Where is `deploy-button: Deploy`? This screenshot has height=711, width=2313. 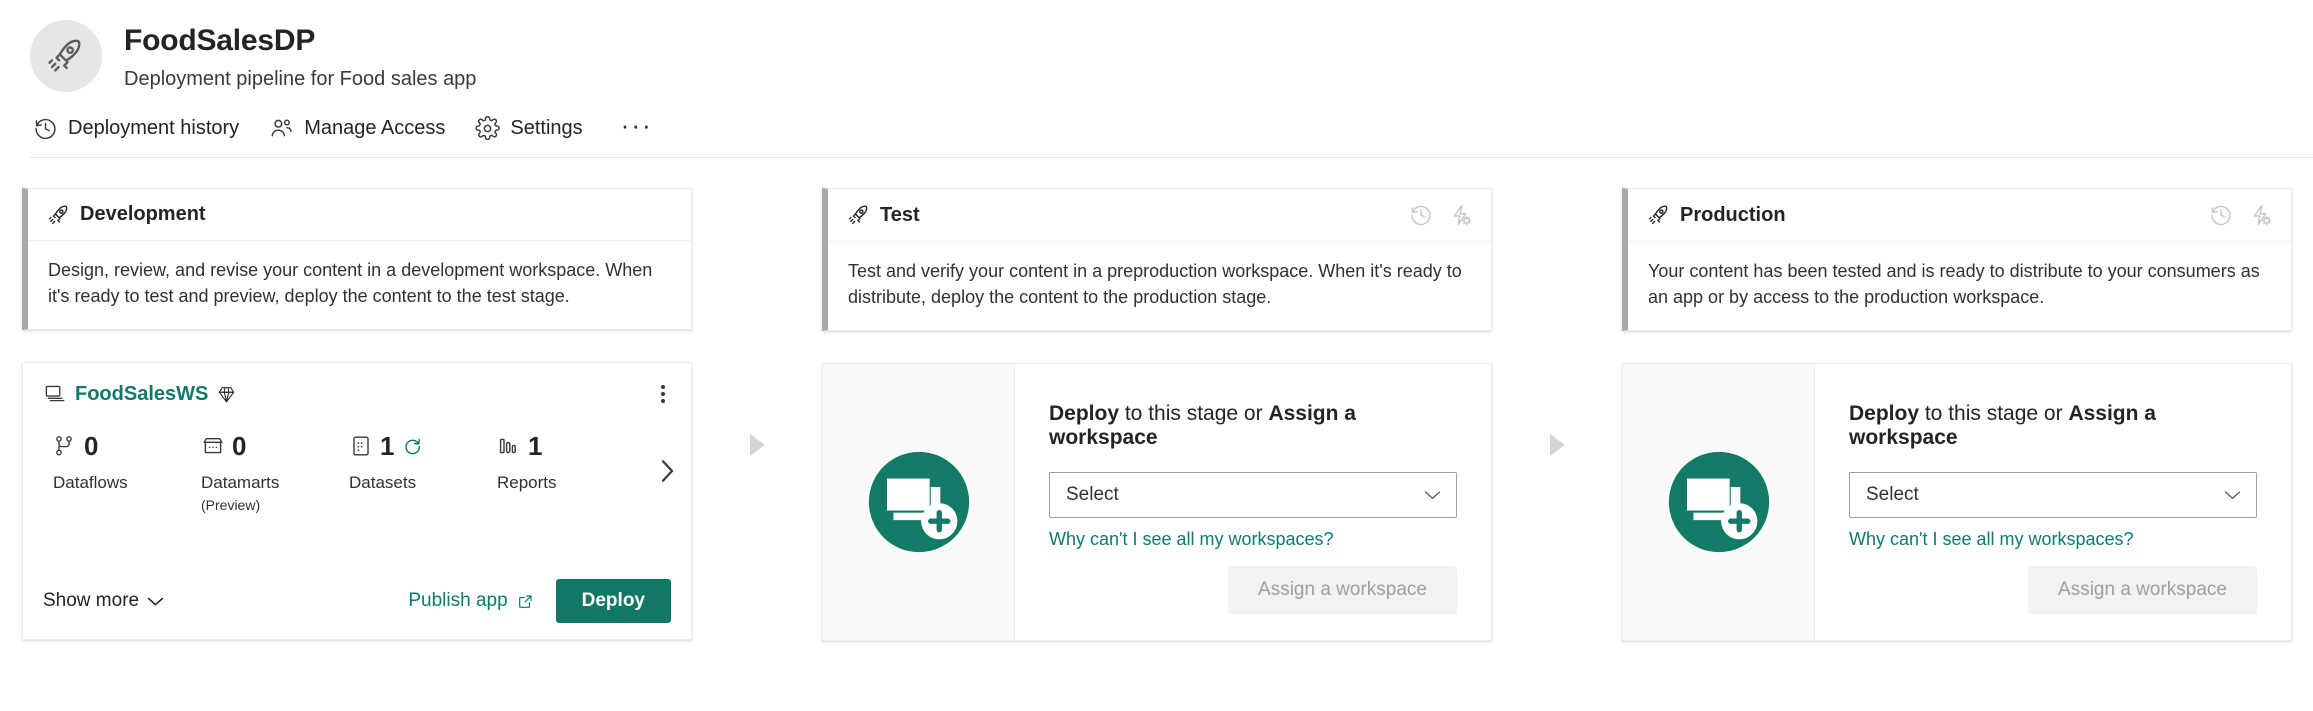 deploy-button: Deploy is located at coordinates (613, 601).